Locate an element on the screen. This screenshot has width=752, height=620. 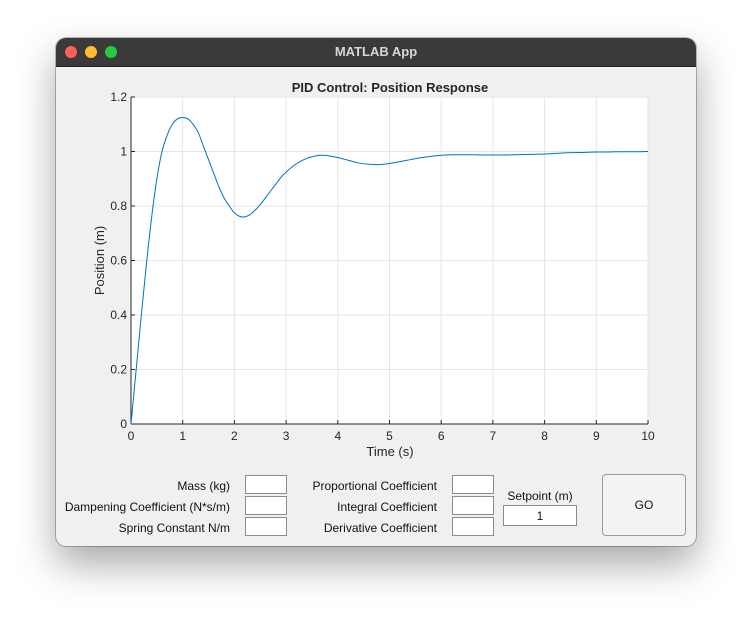
mass-label: Mass (kg) is located at coordinates (203, 486).